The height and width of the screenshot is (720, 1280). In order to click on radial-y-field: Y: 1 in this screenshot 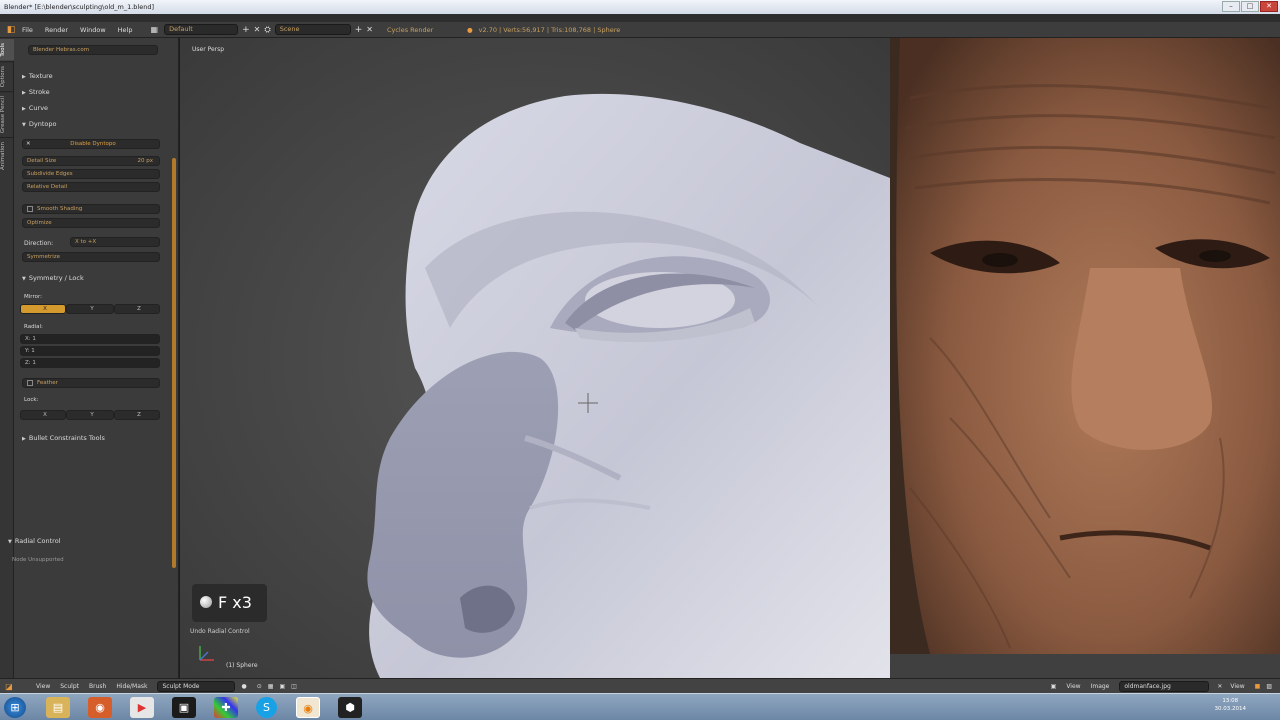, I will do `click(90, 351)`.